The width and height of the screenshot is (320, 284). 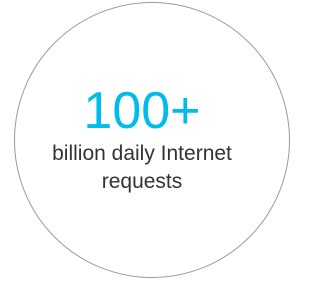 What do you see at coordinates (142, 110) in the screenshot?
I see `stat-value: 100+` at bounding box center [142, 110].